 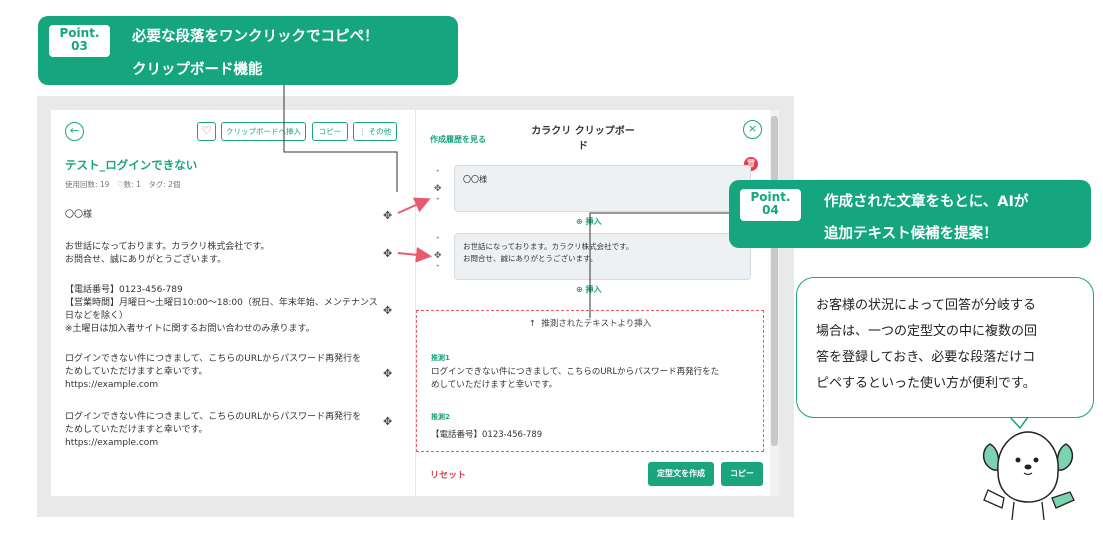 What do you see at coordinates (263, 131) in the screenshot?
I see `clipboard-insert-button: クリップボードへ挿入` at bounding box center [263, 131].